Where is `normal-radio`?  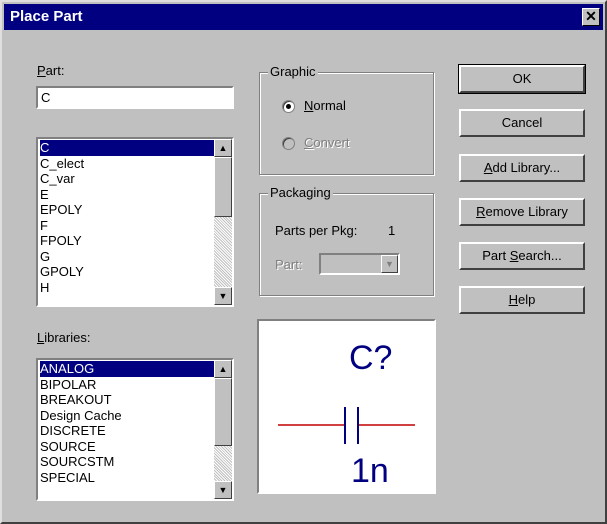 normal-radio is located at coordinates (288, 106).